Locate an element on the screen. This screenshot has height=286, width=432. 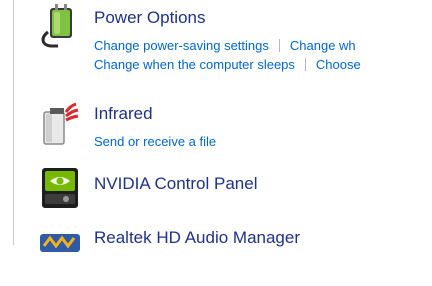
nvidia-title: NVIDIA Control Panel is located at coordinates (175, 184).